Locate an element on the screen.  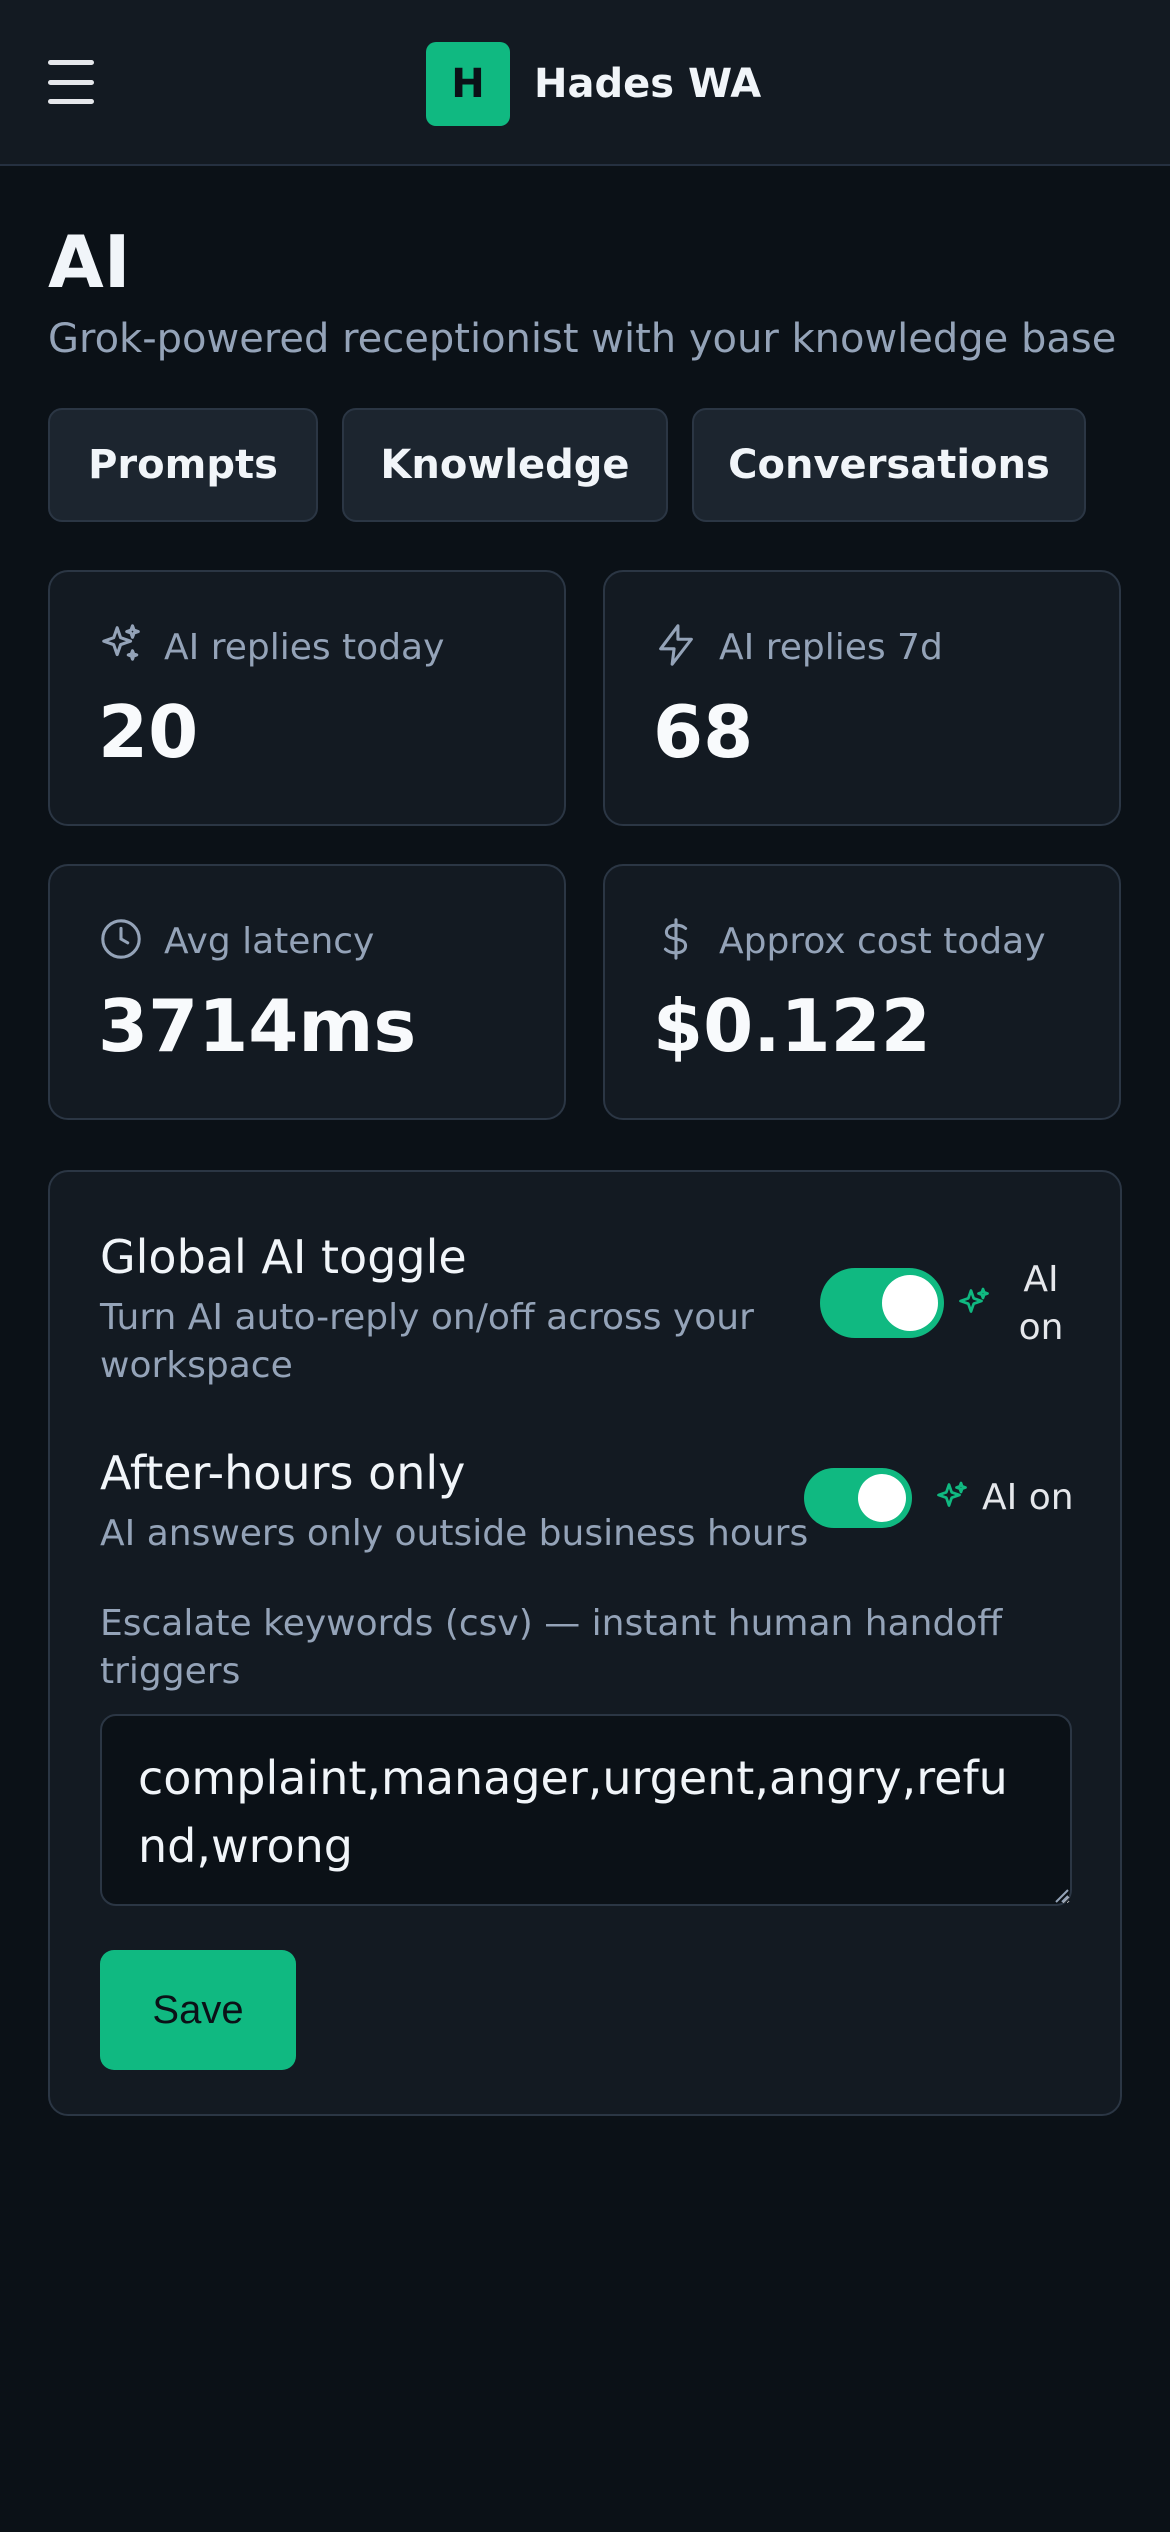
stat-card-ai-replies-7d: AI replies 7d 68 is located at coordinates (862, 698).